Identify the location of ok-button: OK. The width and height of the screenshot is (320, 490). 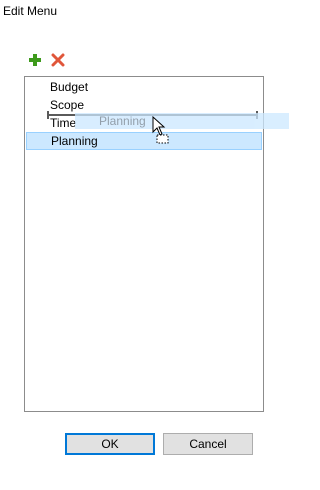
(110, 444).